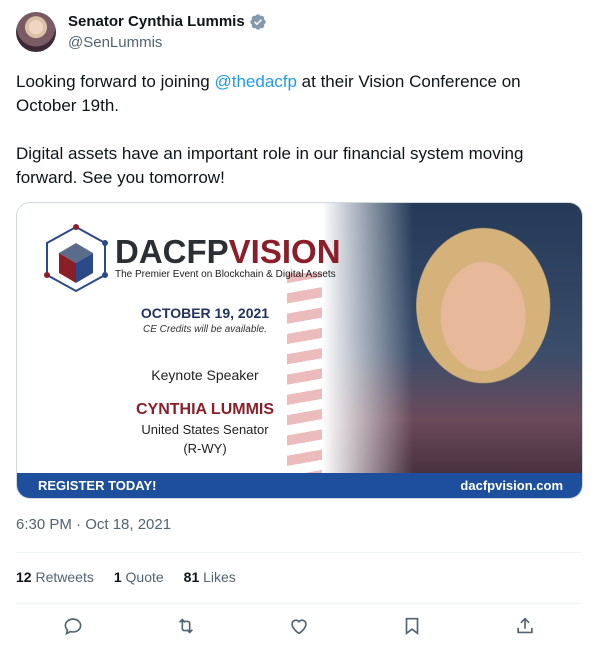  I want to click on avatar, so click(36, 32).